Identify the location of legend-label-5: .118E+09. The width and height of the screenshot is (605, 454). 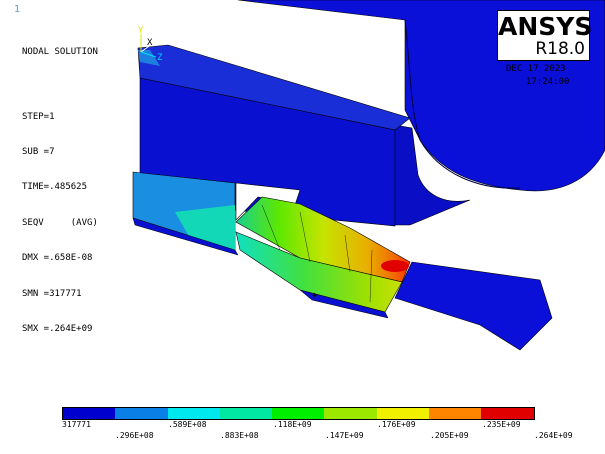
(292, 424).